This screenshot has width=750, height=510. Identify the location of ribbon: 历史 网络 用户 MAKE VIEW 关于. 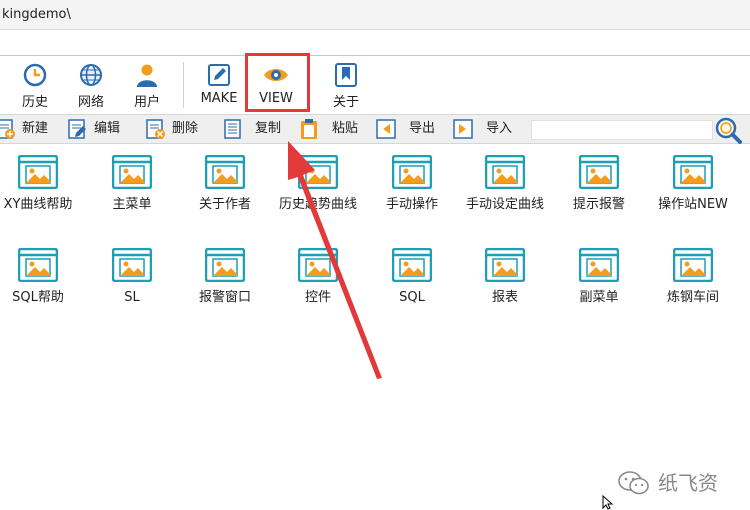
(375, 84).